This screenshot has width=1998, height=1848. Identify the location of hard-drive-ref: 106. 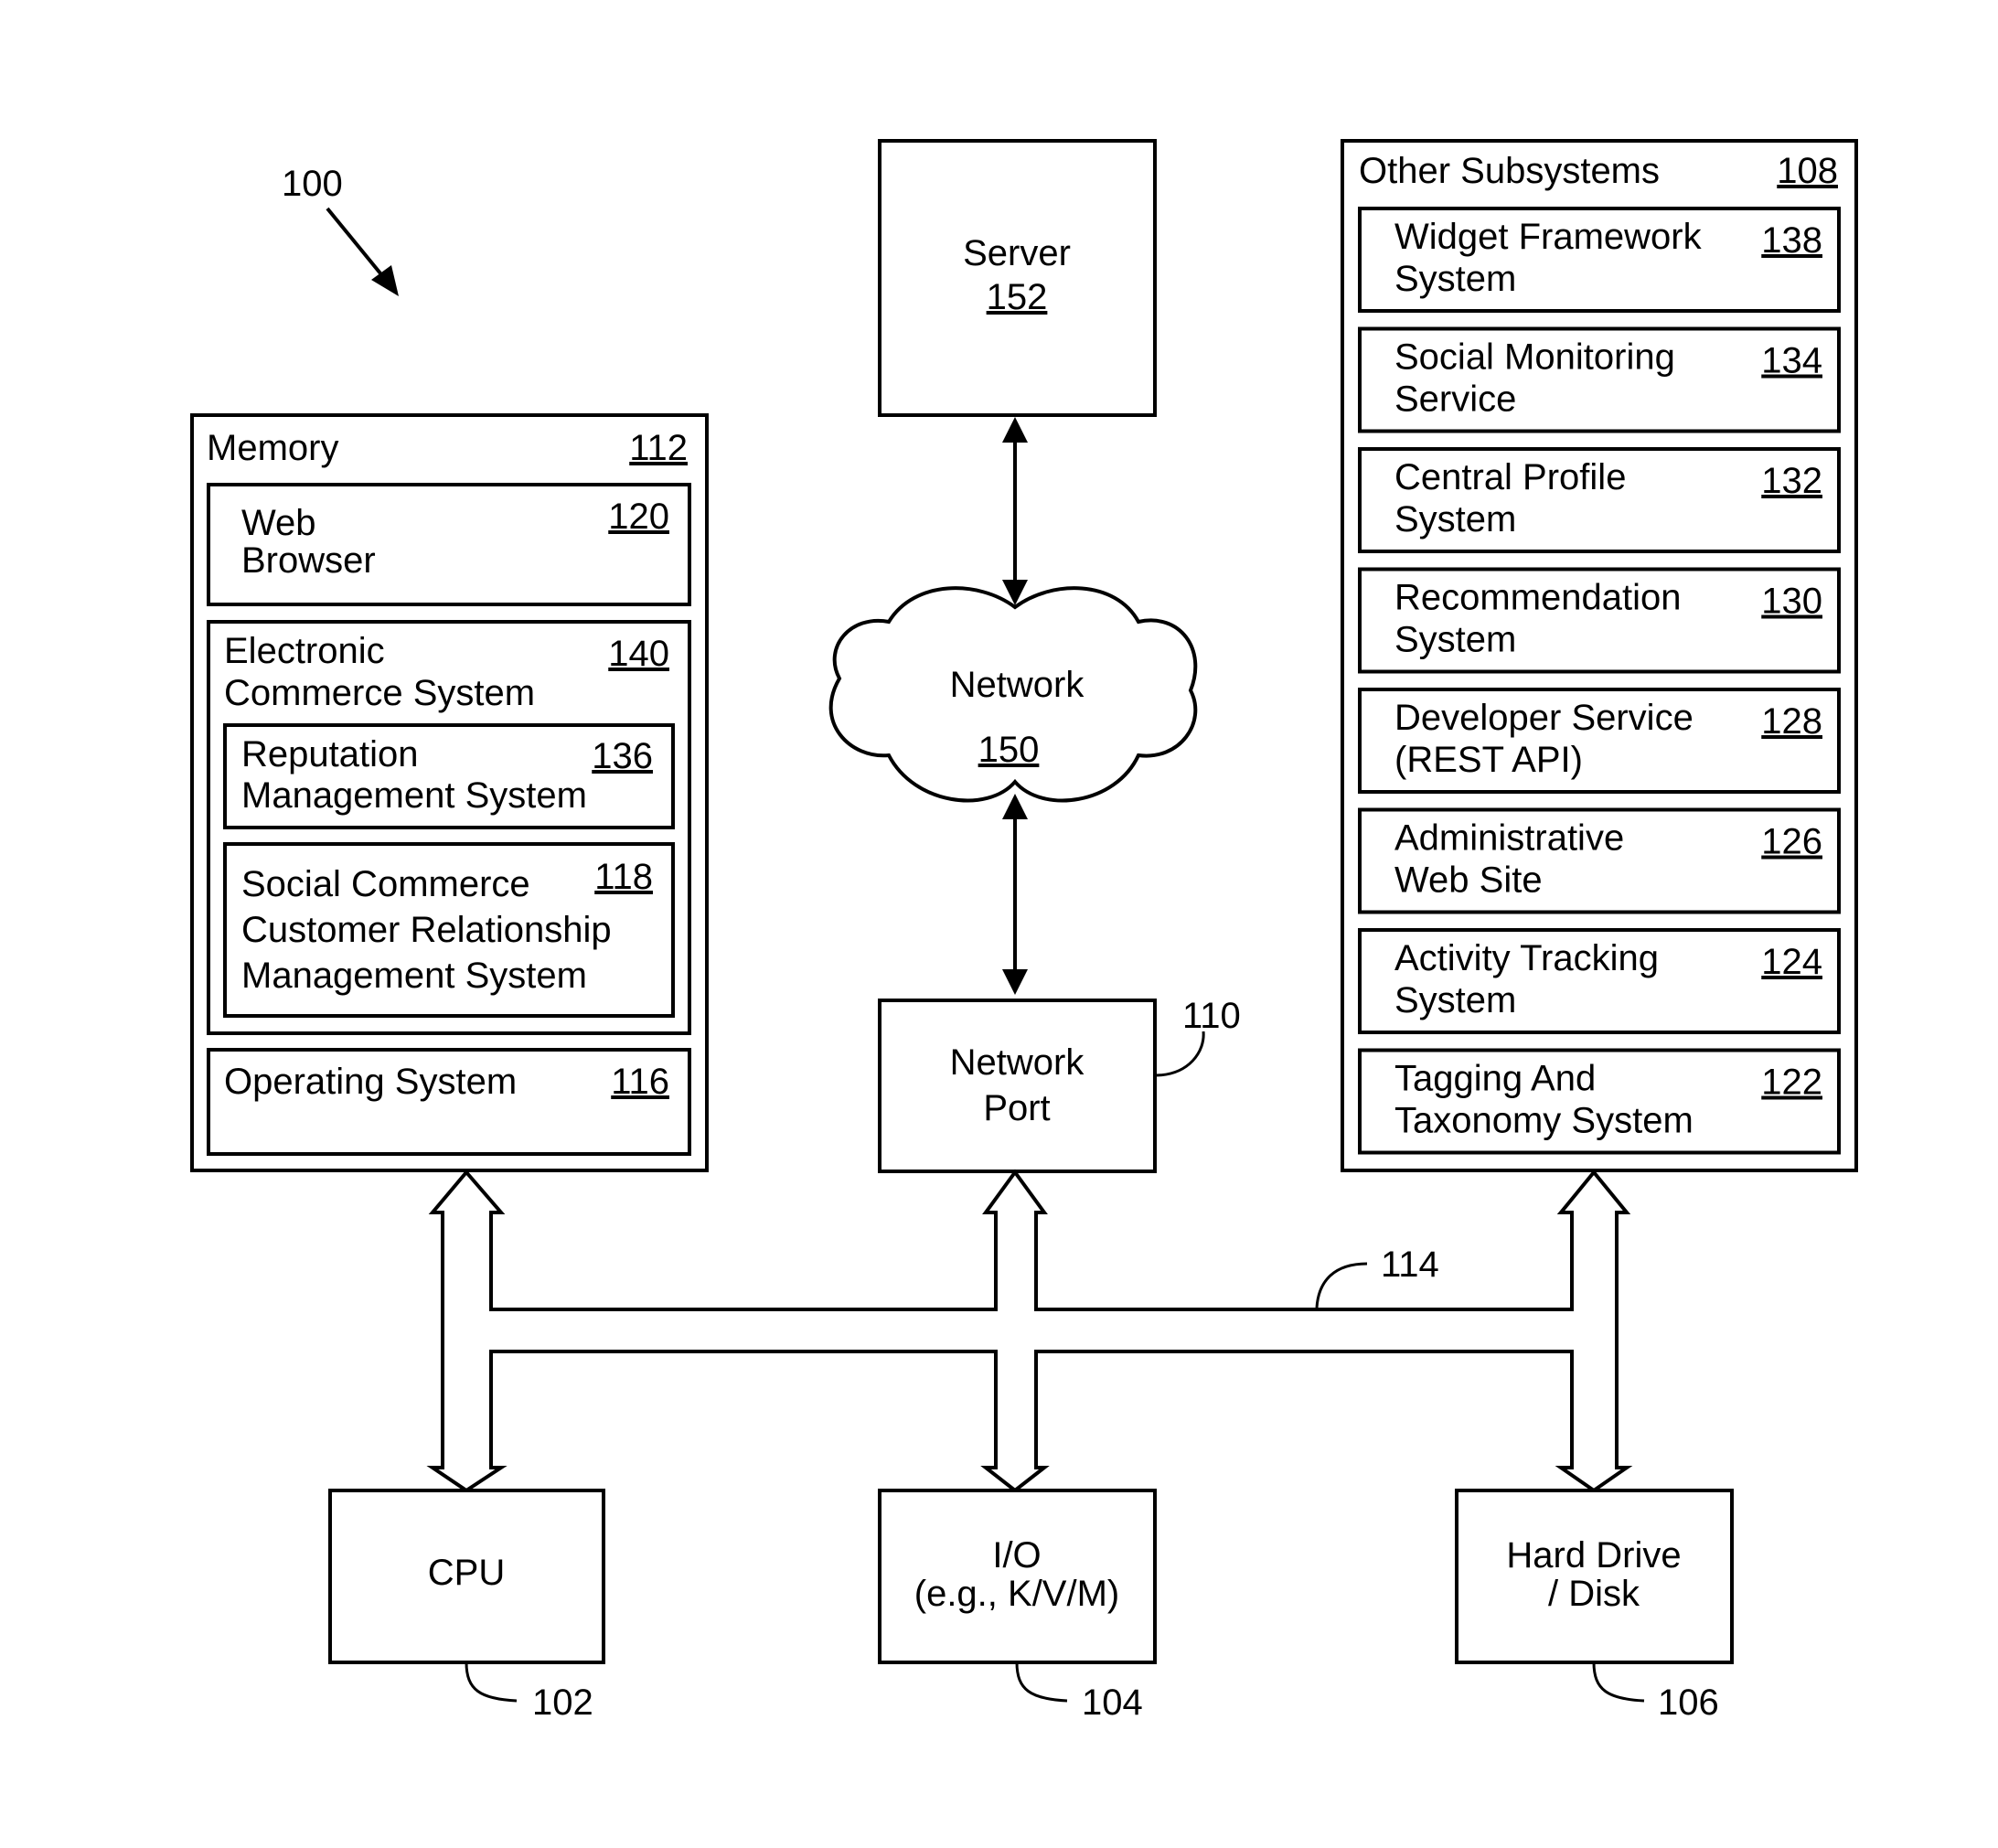
(1689, 1702).